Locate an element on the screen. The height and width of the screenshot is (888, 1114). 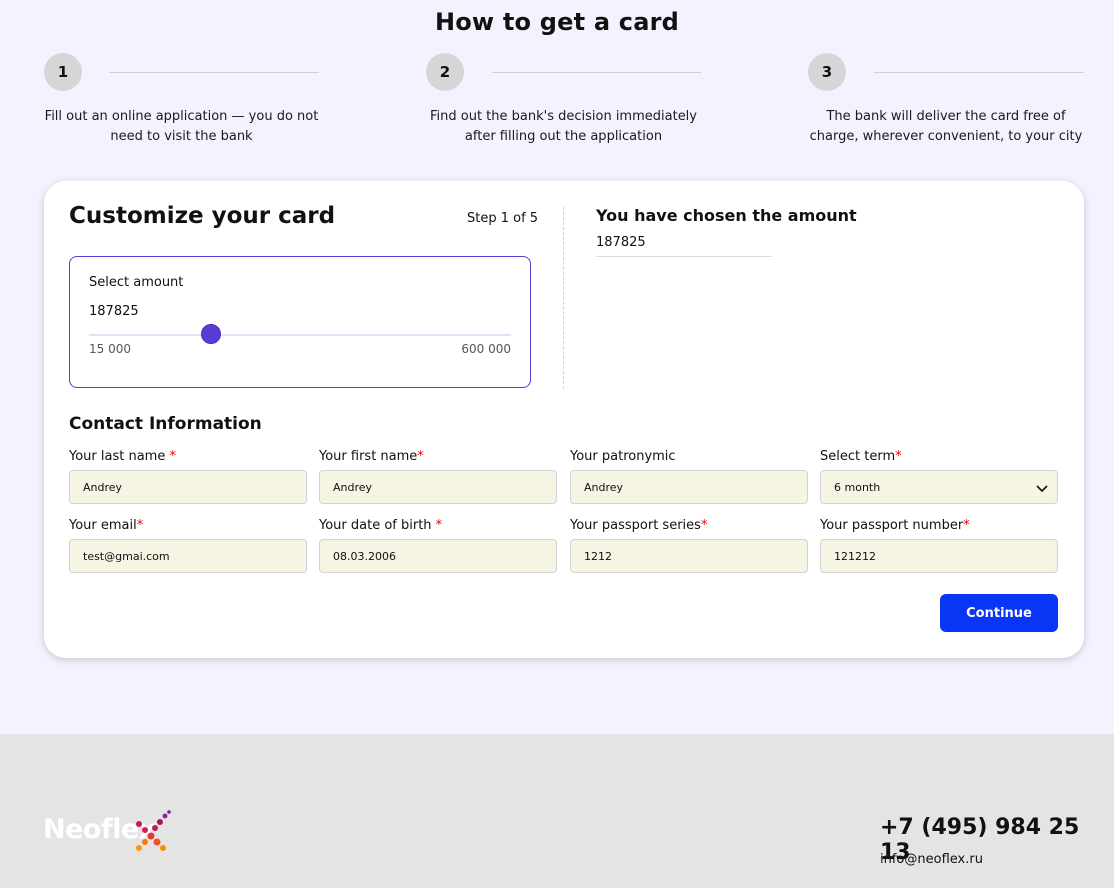
patronymic-label: Your patronymic is located at coordinates (623, 456).